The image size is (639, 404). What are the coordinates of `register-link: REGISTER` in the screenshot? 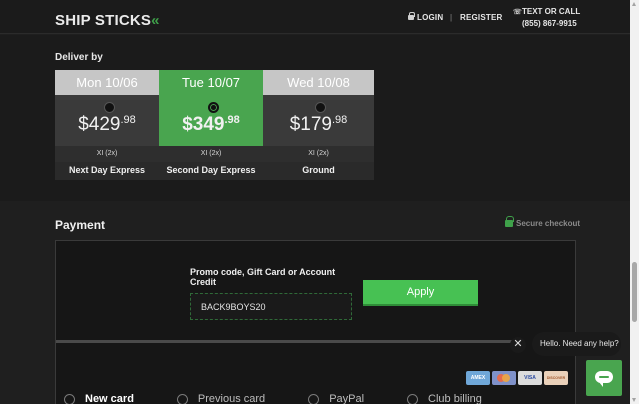 It's located at (481, 17).